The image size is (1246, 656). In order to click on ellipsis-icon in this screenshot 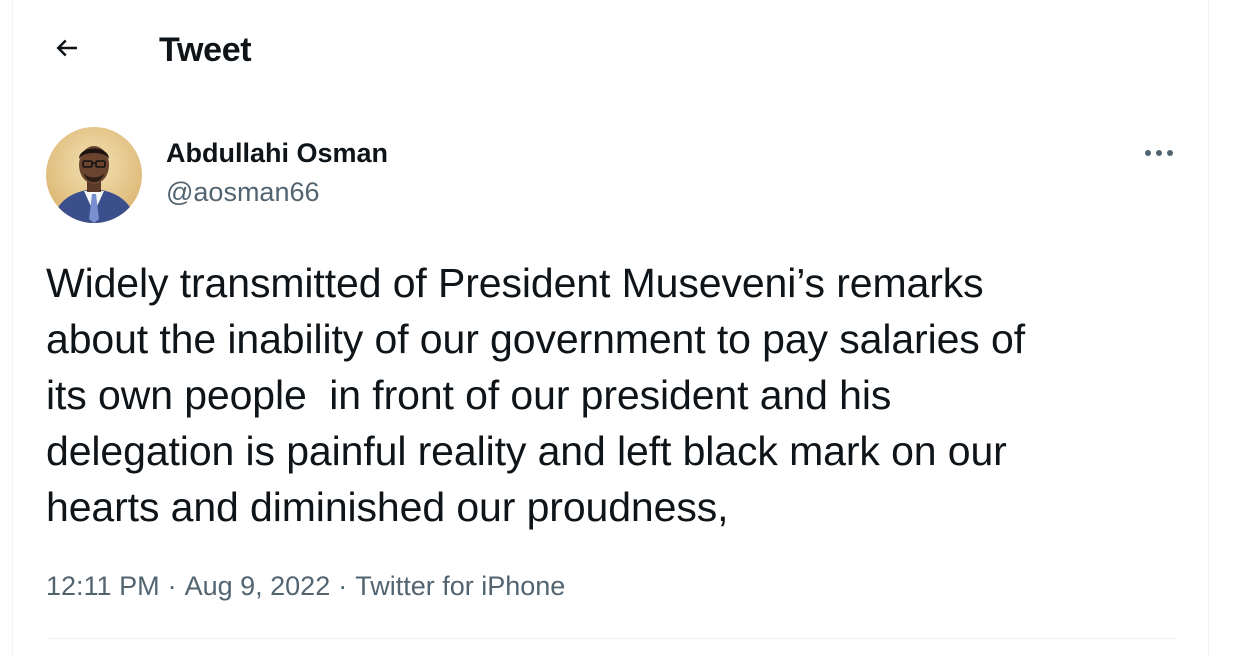, I will do `click(1159, 153)`.